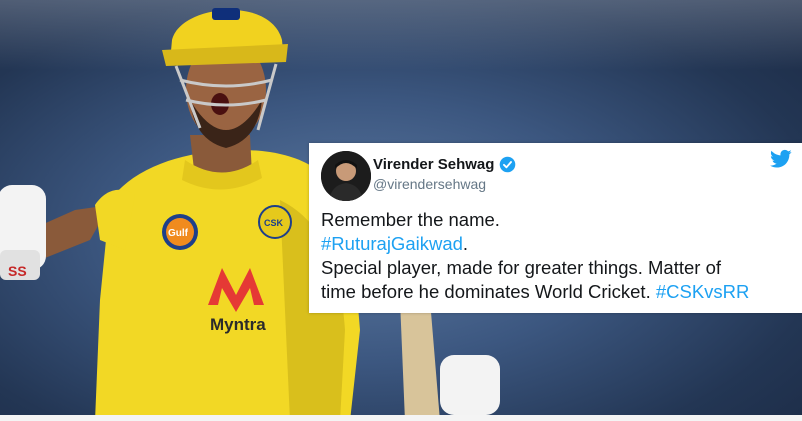  I want to click on hashtag-cskvsrr: #CSKvsRR, so click(703, 291).